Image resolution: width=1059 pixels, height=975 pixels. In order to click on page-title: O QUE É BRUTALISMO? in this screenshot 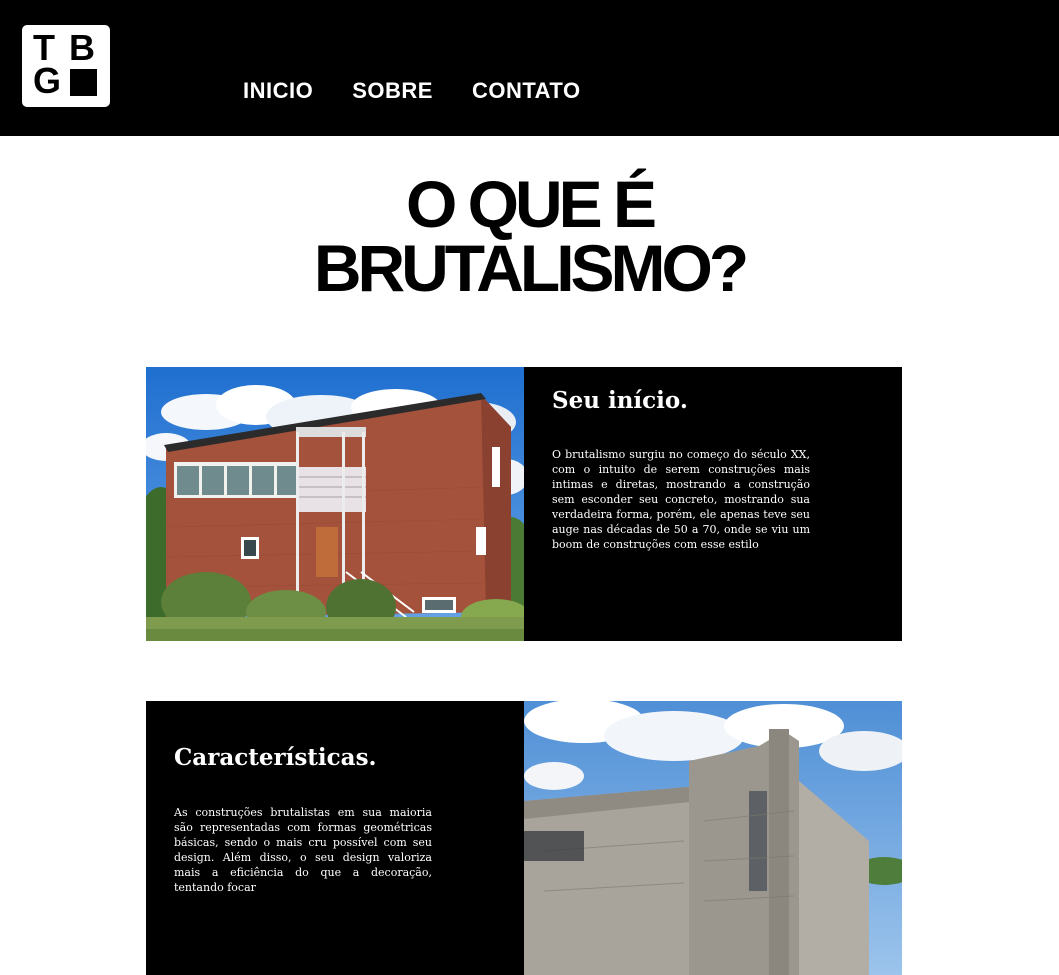, I will do `click(529, 236)`.